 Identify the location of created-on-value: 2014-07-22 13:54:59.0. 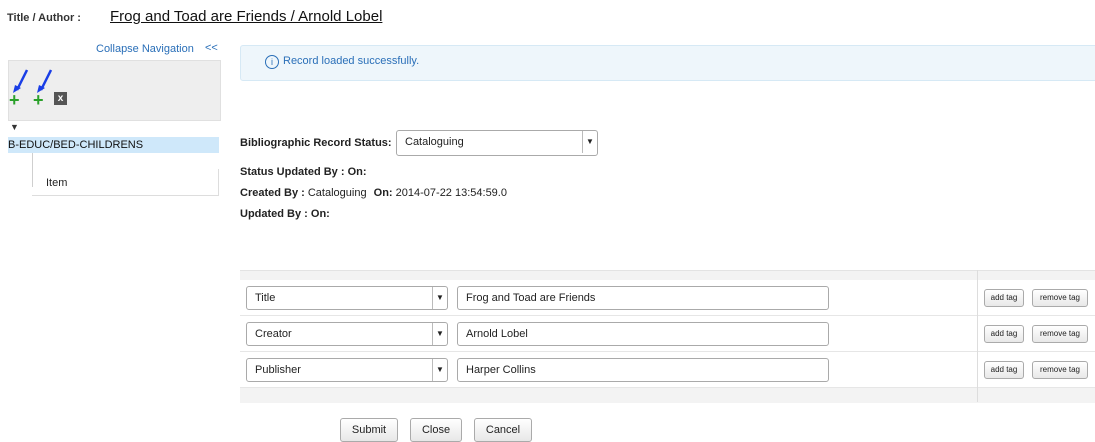
(451, 193).